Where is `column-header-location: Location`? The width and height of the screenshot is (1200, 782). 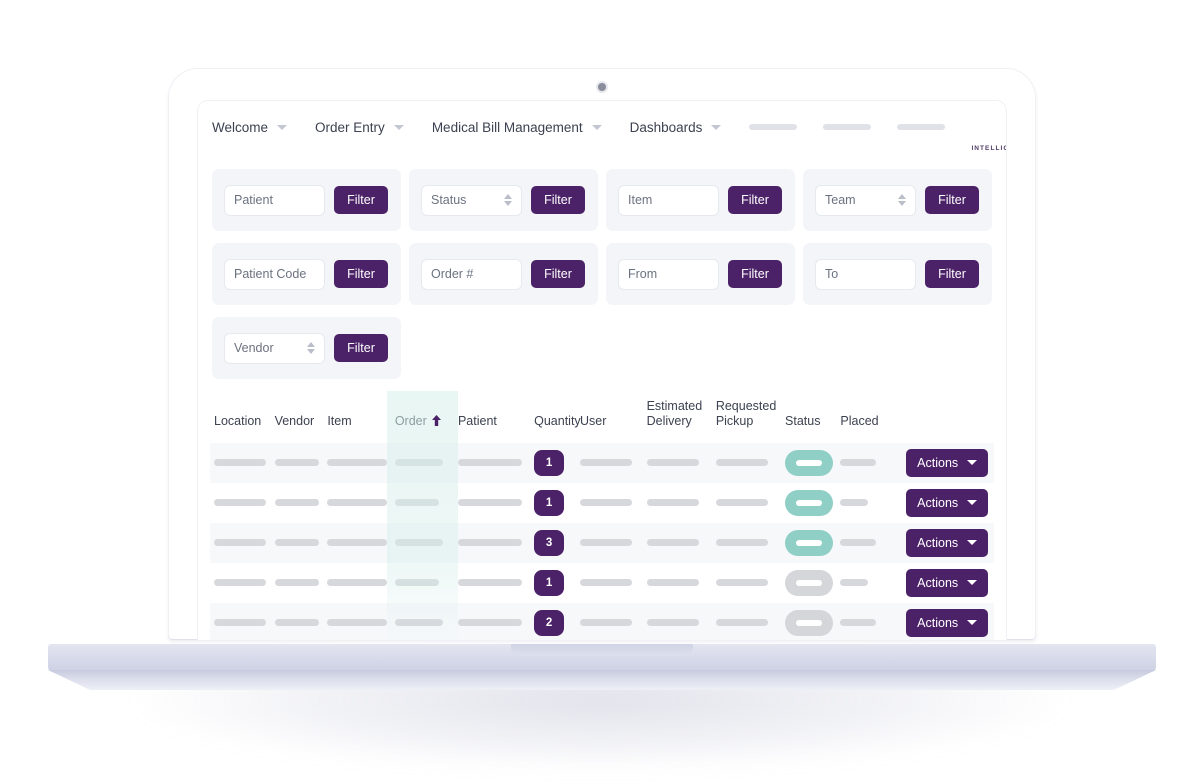
column-header-location: Location is located at coordinates (240, 419).